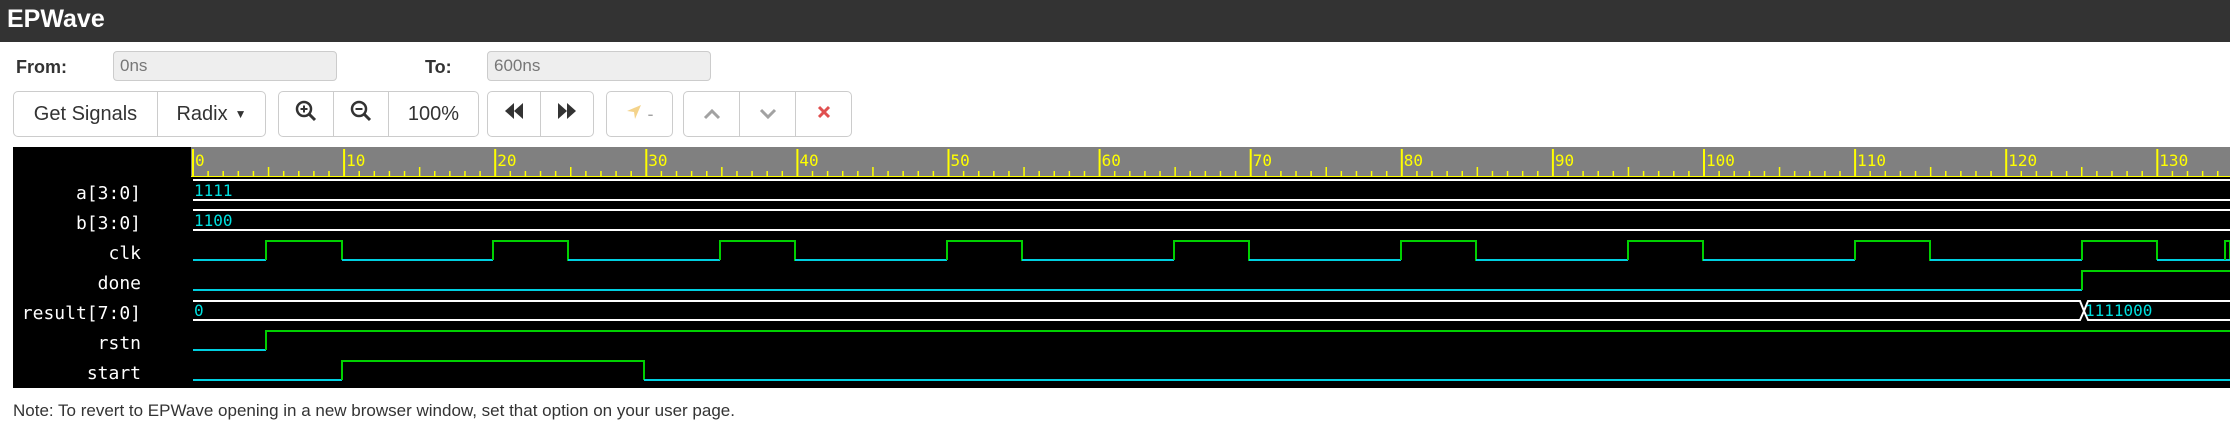 This screenshot has width=2230, height=430. I want to click on cursor-value: -, so click(650, 113).